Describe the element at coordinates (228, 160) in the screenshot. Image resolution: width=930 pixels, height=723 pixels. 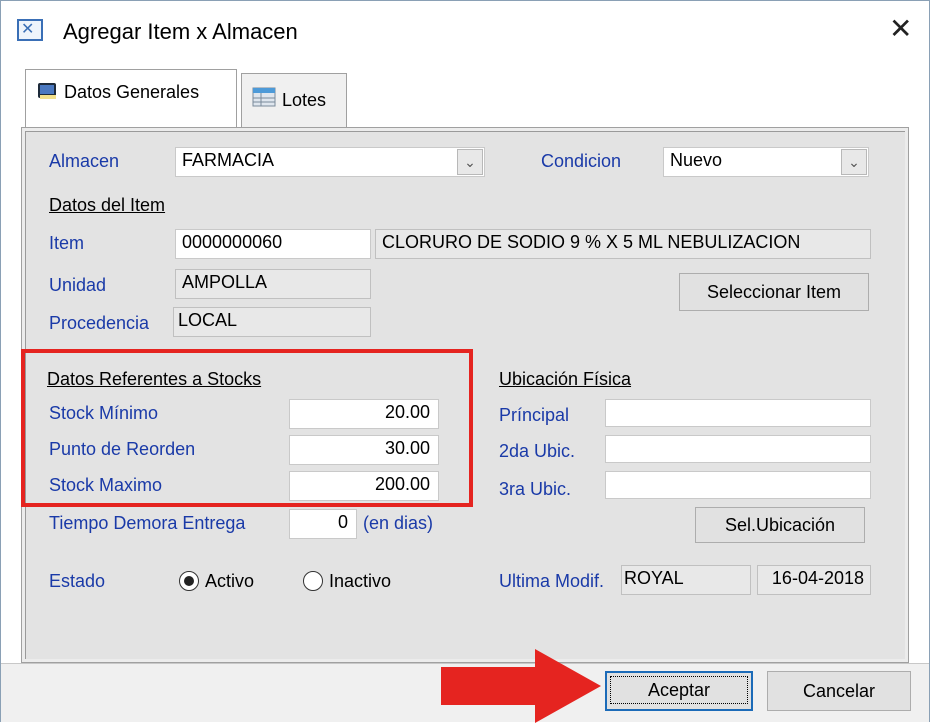
I see `almacen-value: FARMACIA` at that location.